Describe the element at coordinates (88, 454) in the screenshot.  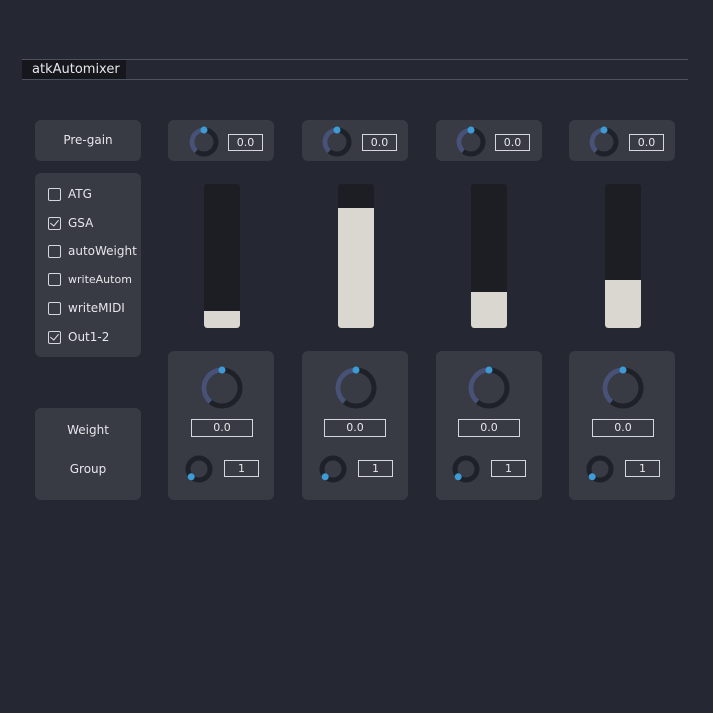
I see `weight-group-label-panel: Weight Group` at that location.